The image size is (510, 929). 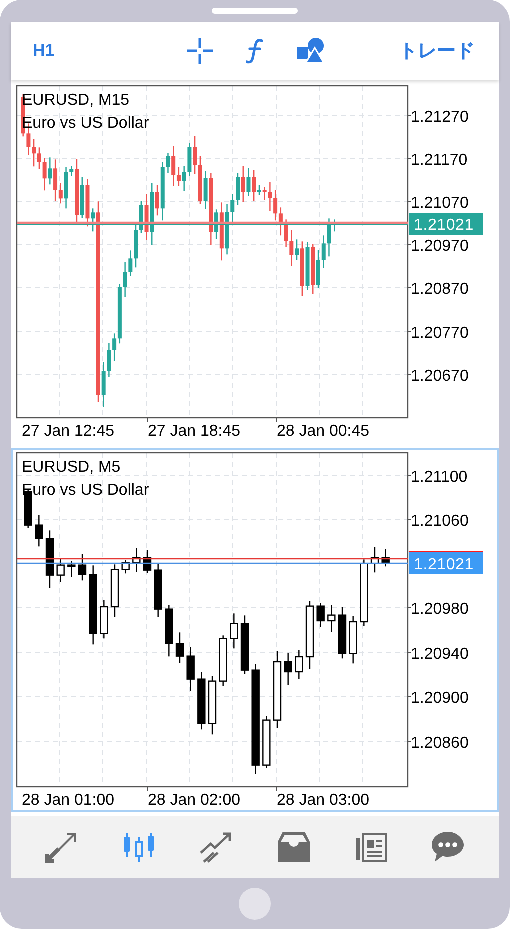 What do you see at coordinates (440, 333) in the screenshot?
I see `price-tick-label: 1.20770` at bounding box center [440, 333].